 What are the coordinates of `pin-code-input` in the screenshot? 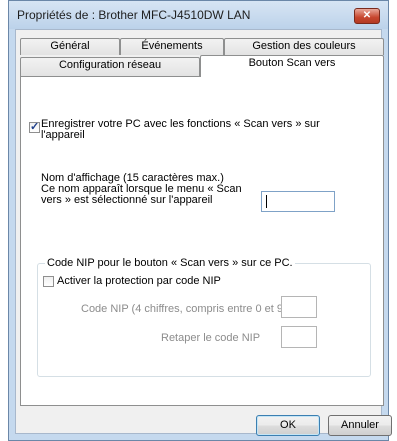 It's located at (299, 307).